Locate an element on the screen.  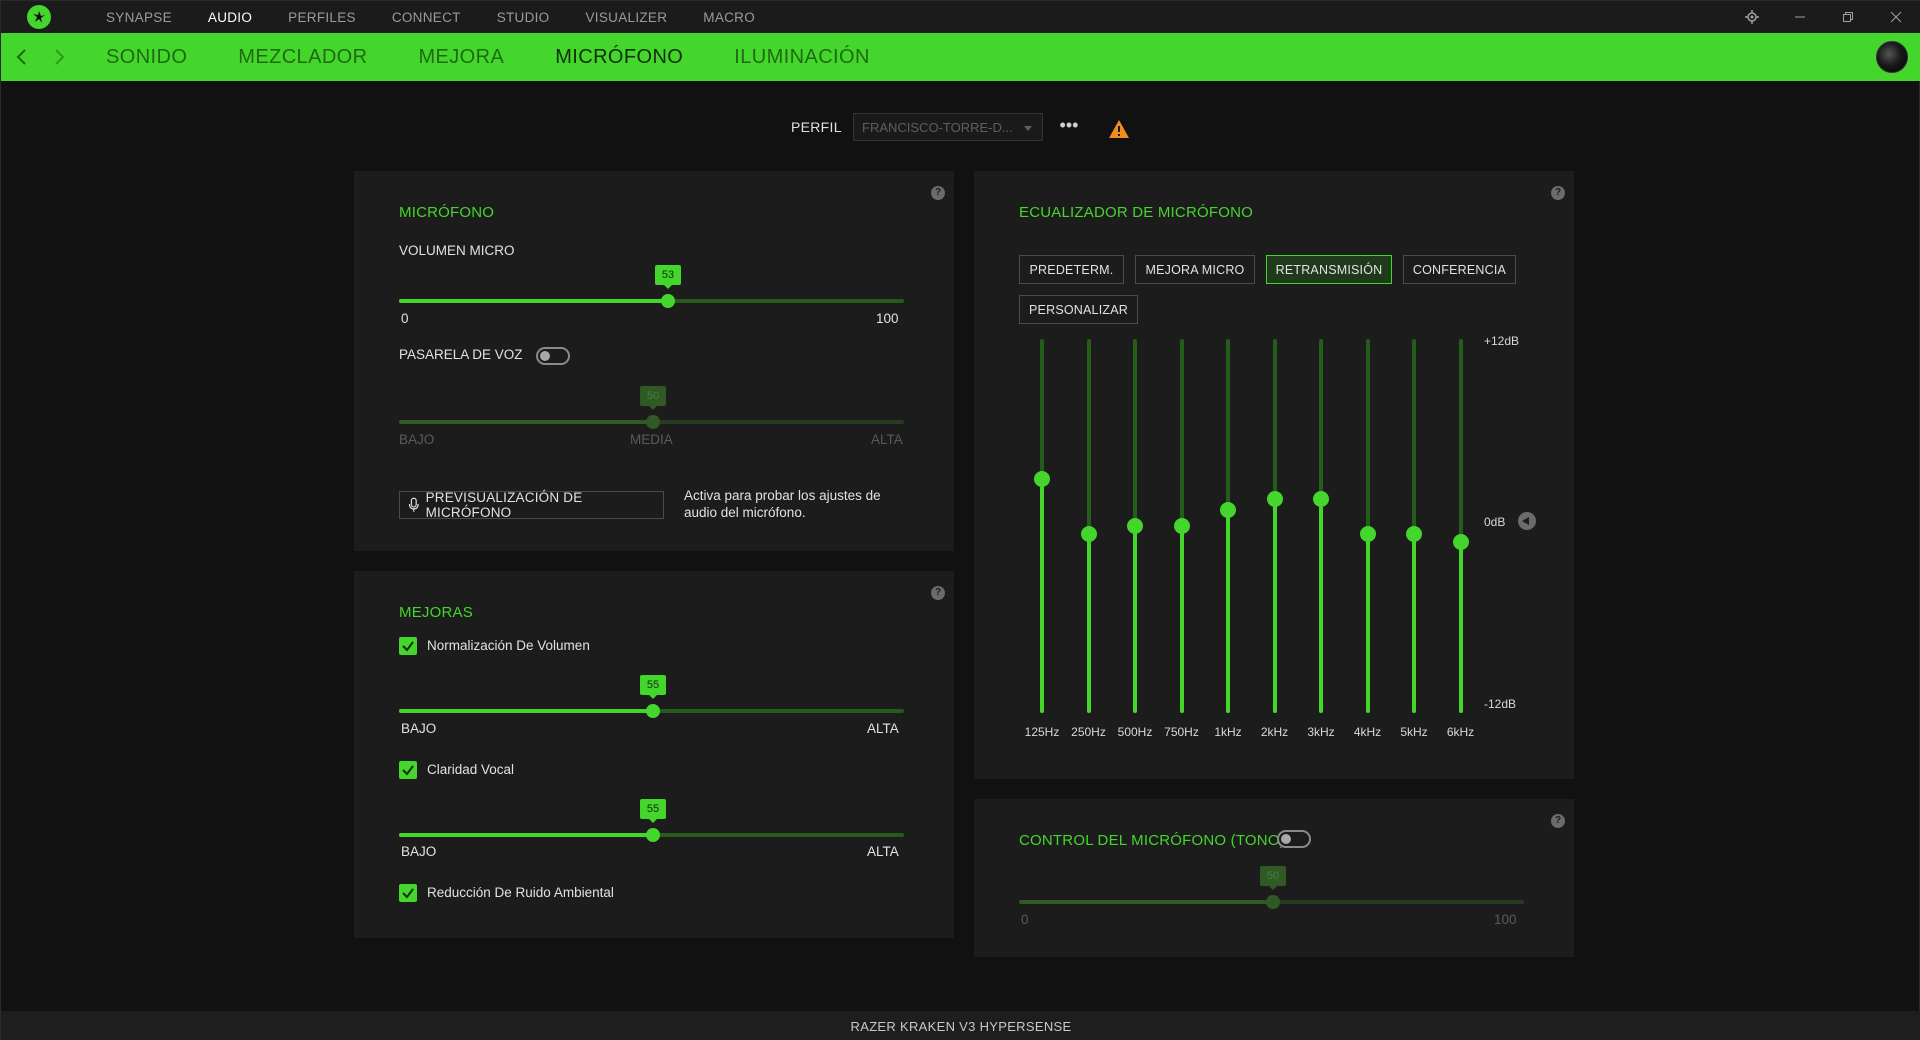
vocal-clarity-low: BAJO is located at coordinates (419, 851).